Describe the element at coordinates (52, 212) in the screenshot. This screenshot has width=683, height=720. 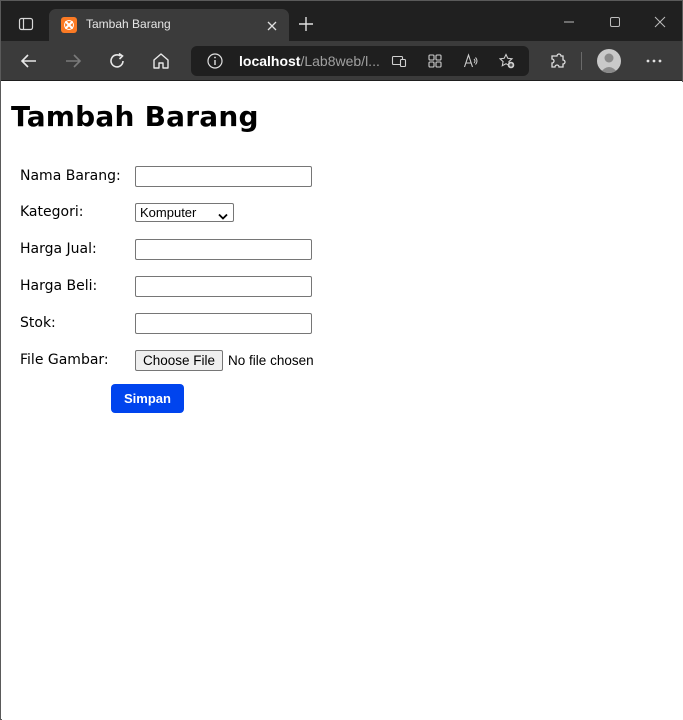
I see `kategori-label: Kategori:` at that location.